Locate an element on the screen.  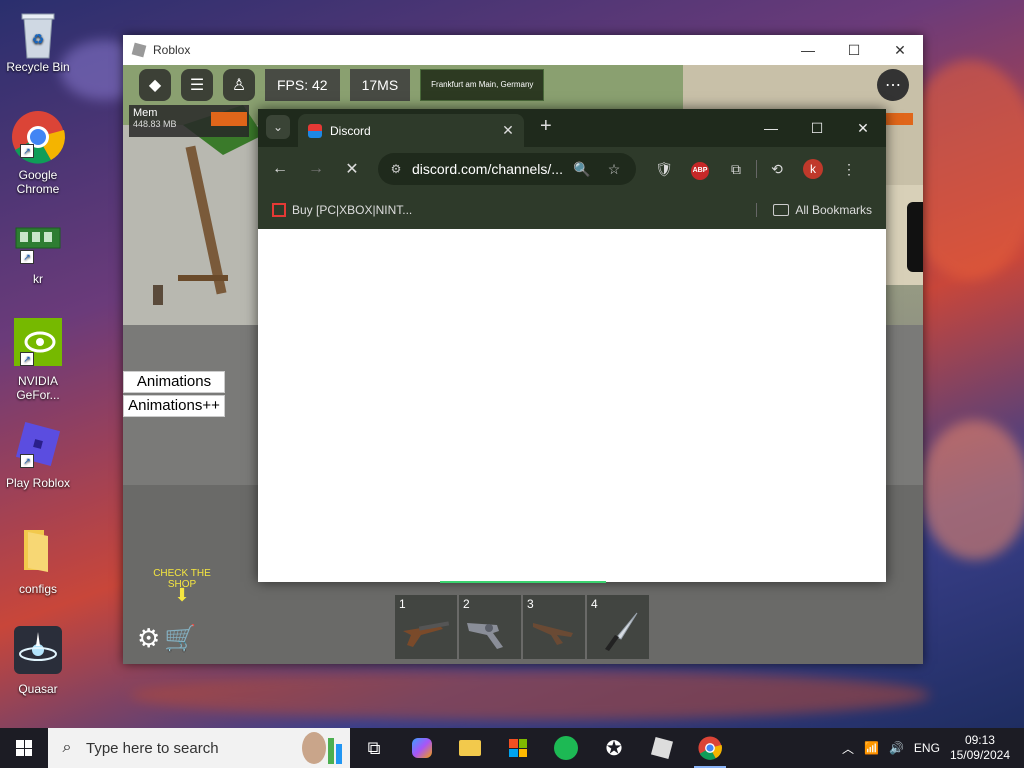
recycle-bin-icon: ♻ is located at coordinates (38, 33).